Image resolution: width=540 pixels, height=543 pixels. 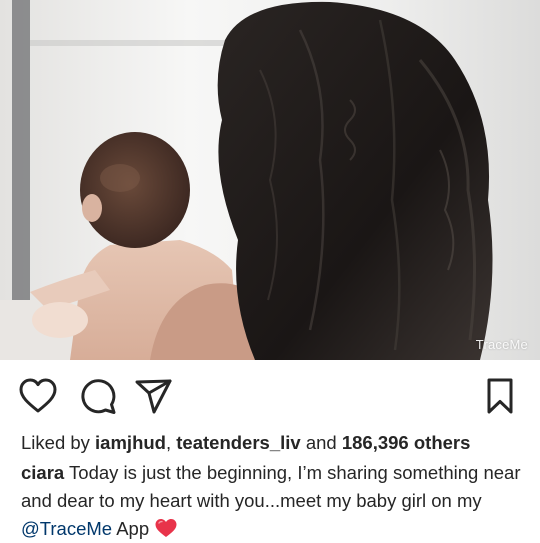 What do you see at coordinates (133, 528) in the screenshot?
I see `caption-suffix: App` at bounding box center [133, 528].